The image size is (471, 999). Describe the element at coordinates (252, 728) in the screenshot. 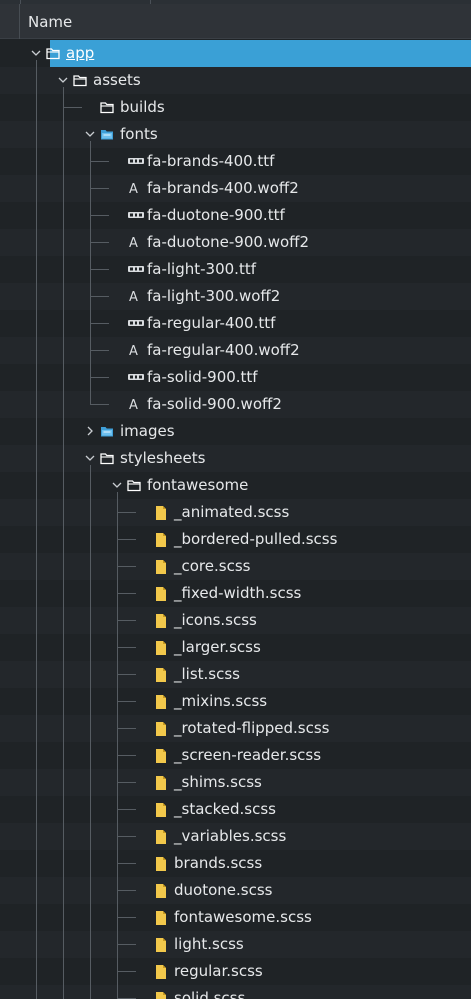

I see `tree-item-label: _rotated-flipped.scss` at that location.